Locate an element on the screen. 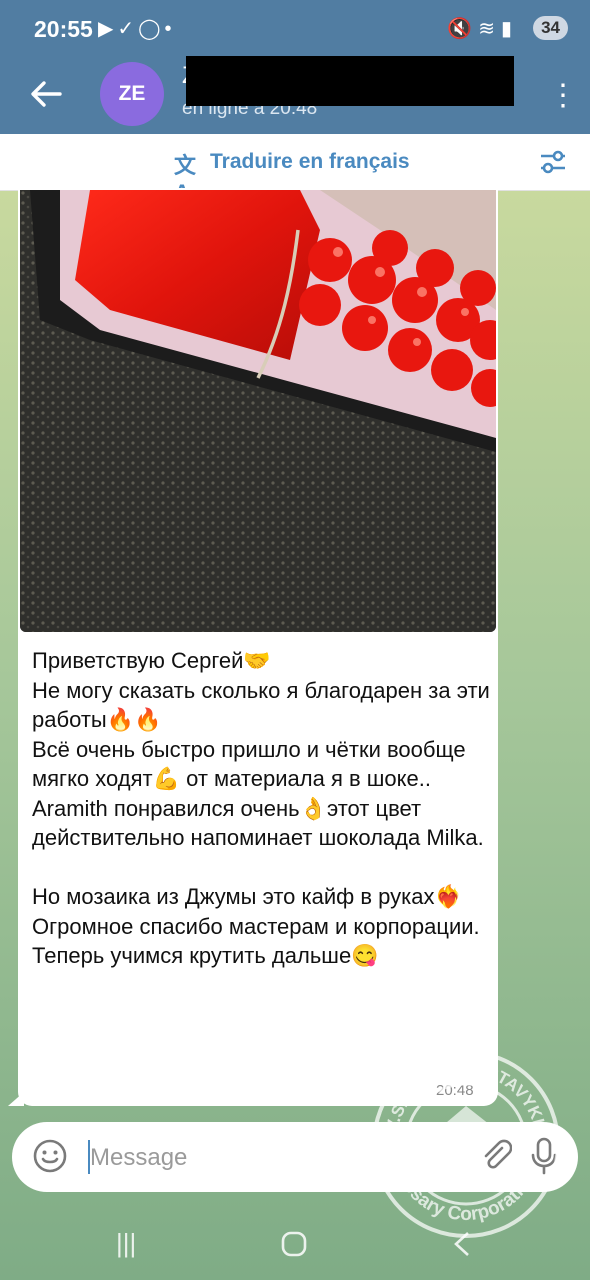  home-button is located at coordinates (294, 1244).